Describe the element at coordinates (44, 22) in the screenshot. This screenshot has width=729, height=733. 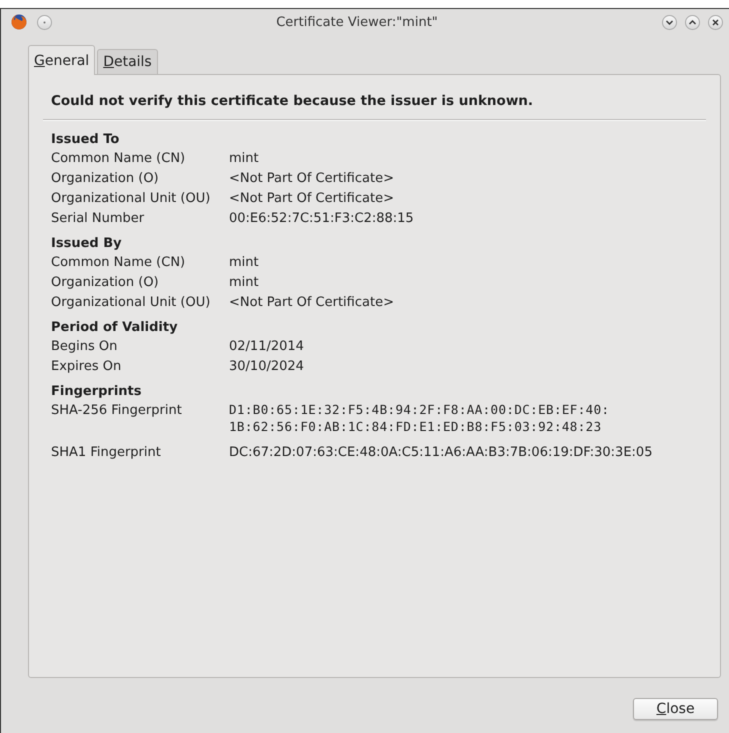
I see `dot-icon` at that location.